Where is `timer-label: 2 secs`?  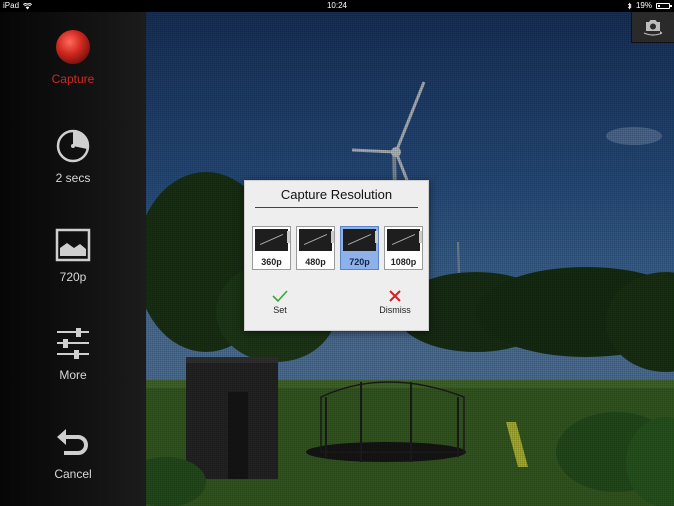 timer-label: 2 secs is located at coordinates (73, 178).